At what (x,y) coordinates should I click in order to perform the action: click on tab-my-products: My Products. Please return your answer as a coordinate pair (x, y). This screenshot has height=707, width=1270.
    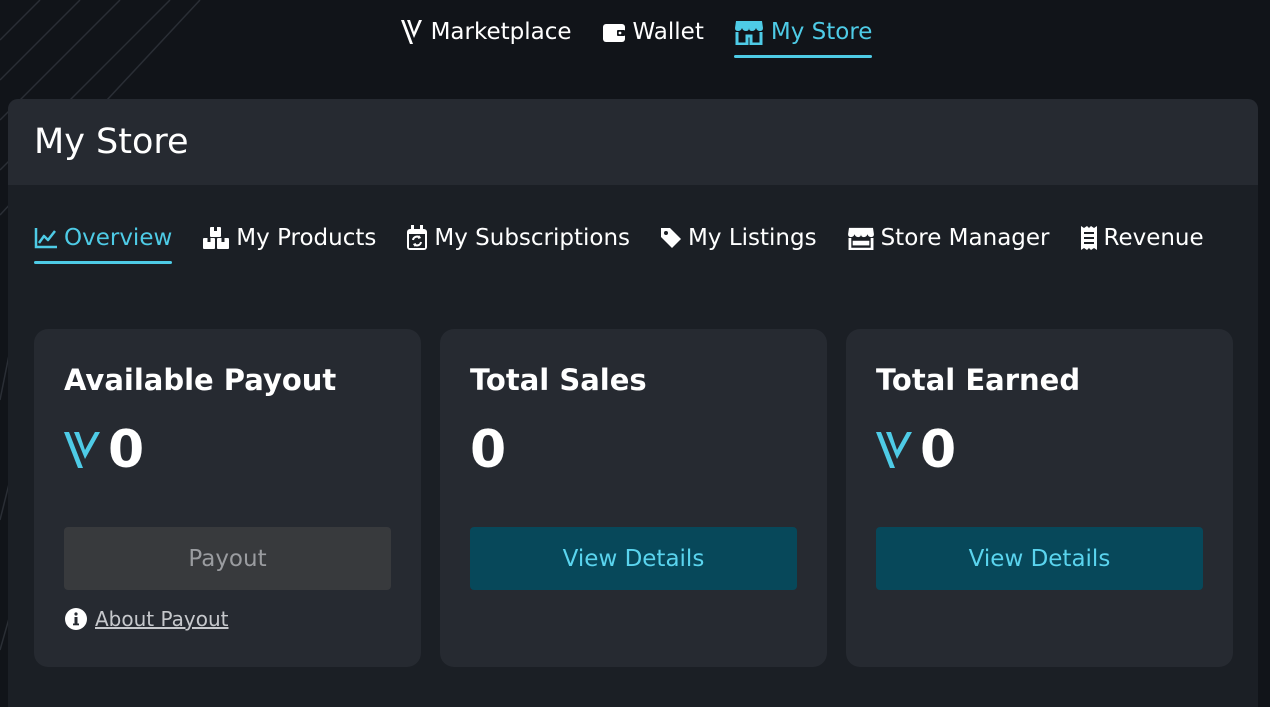
    Looking at the image, I should click on (289, 238).